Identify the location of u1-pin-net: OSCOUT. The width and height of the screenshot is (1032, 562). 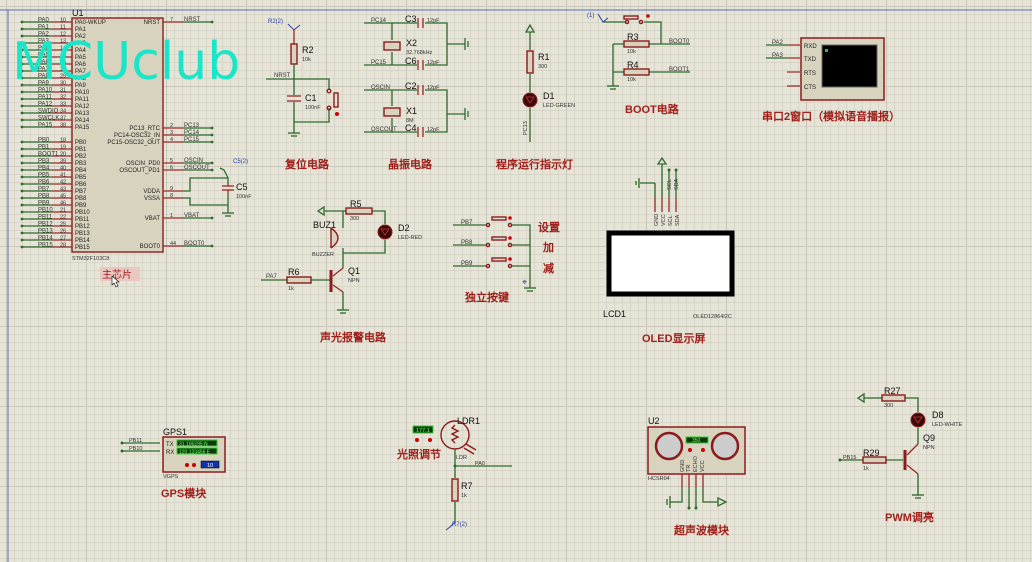
(197, 168).